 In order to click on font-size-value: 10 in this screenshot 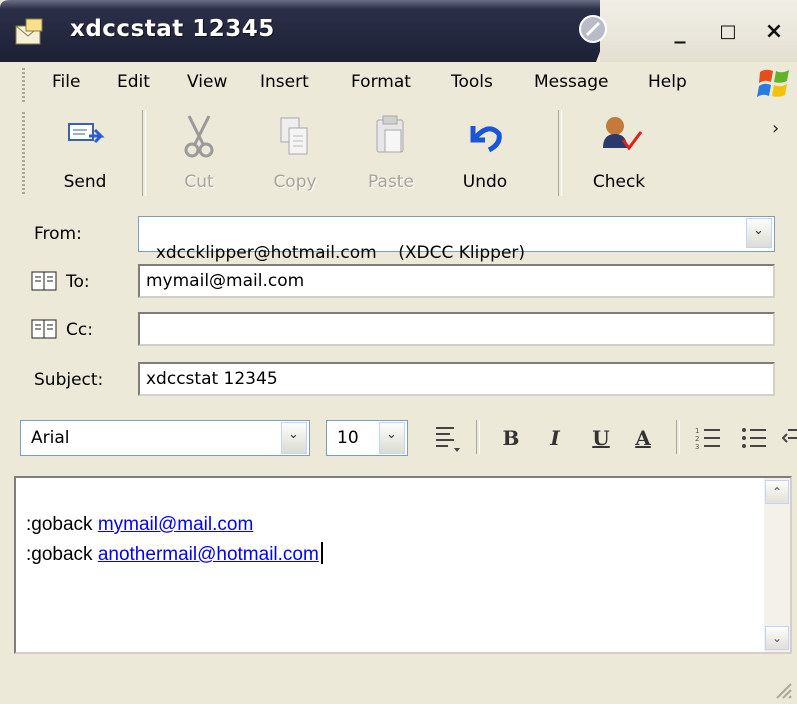, I will do `click(348, 438)`.